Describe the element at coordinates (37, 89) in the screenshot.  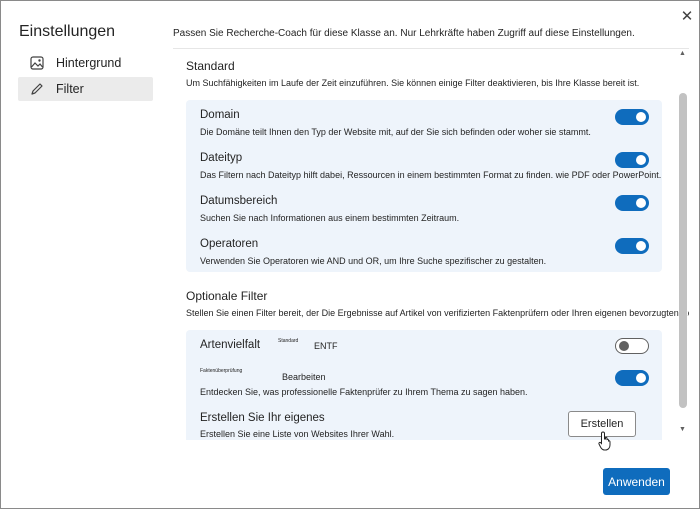
I see `pencil-icon` at that location.